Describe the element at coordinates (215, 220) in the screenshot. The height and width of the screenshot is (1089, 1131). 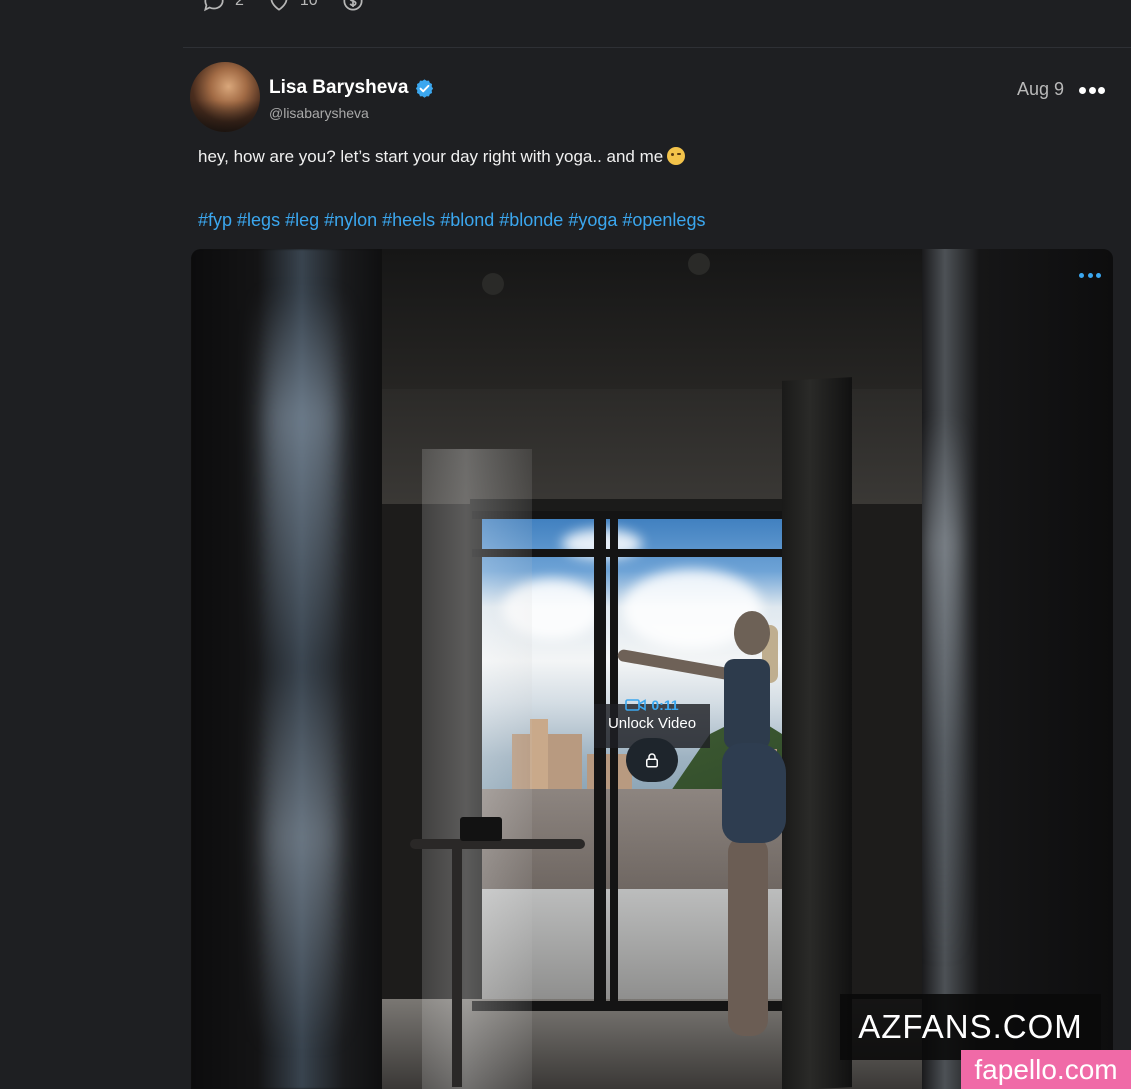
I see `hashtag: #fyp` at that location.